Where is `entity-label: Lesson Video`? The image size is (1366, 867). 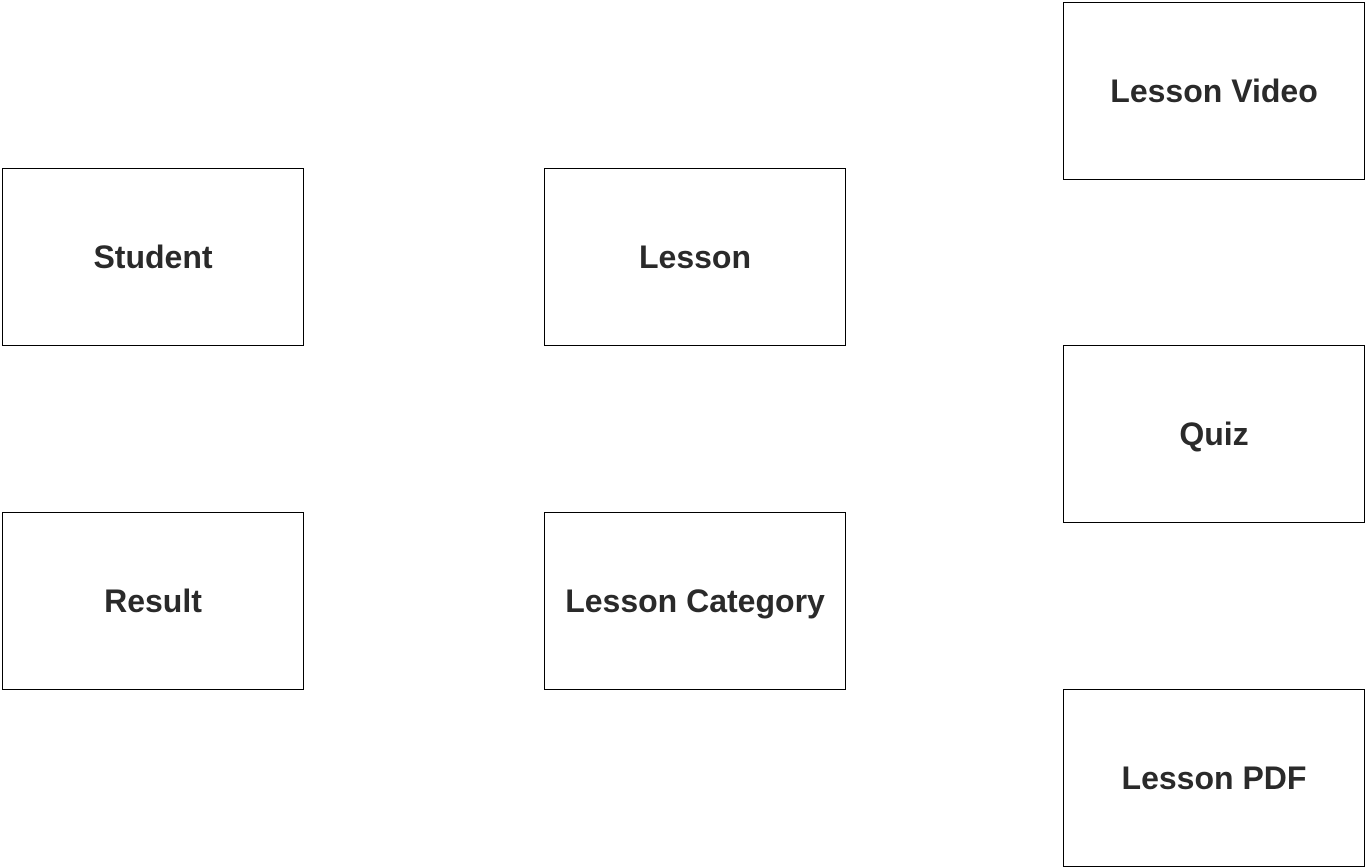
entity-label: Lesson Video is located at coordinates (1214, 90).